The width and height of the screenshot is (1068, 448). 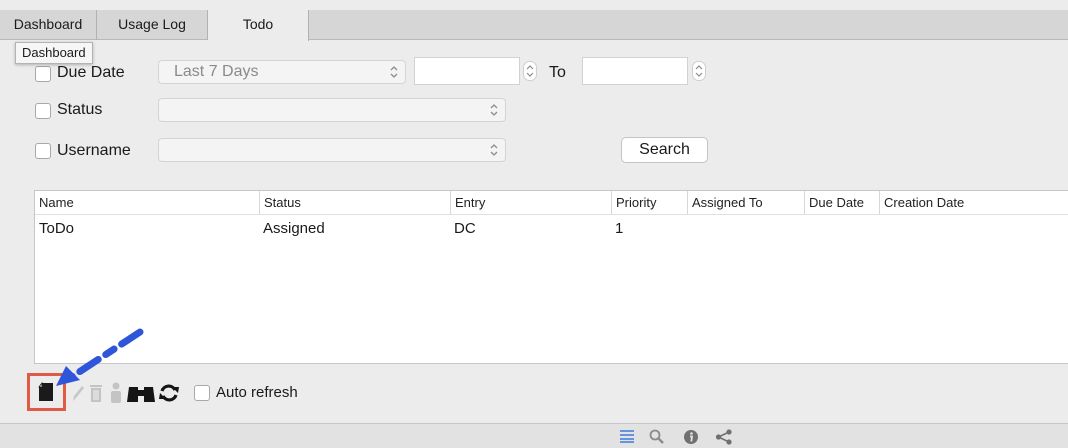 I want to click on column-header-priority: Priority, so click(x=649, y=202).